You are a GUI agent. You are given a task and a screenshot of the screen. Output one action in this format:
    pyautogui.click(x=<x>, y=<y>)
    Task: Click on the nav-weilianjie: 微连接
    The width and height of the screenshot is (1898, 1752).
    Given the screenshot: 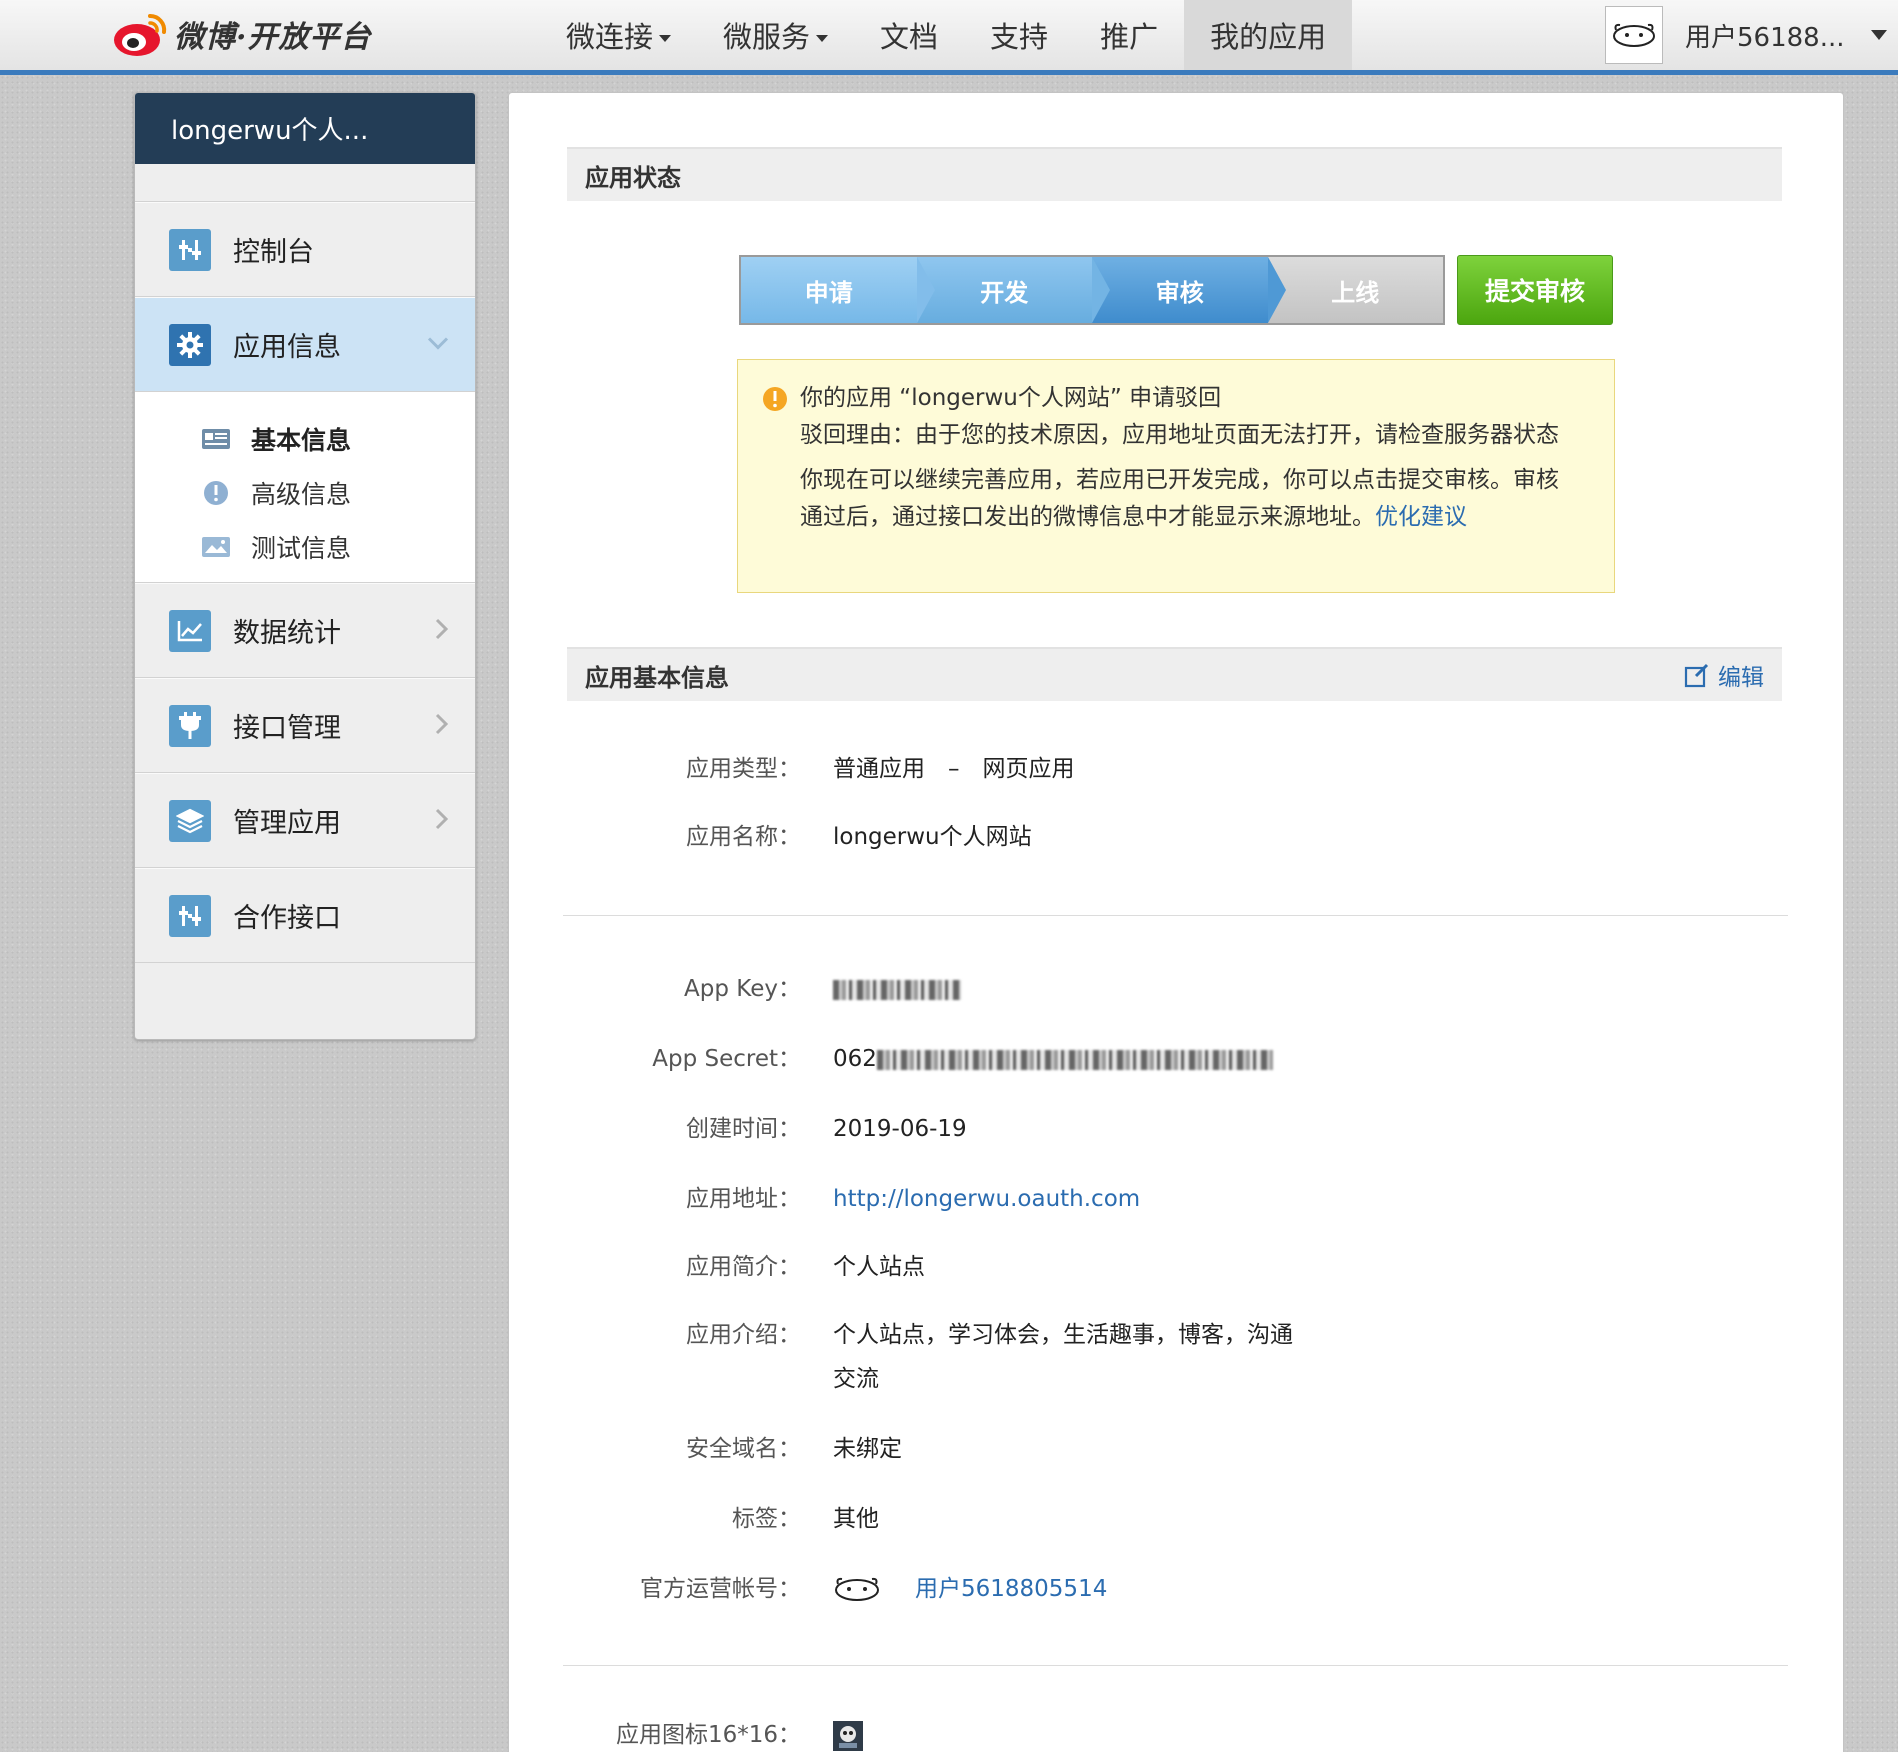 What is the action you would take?
    pyautogui.click(x=618, y=35)
    